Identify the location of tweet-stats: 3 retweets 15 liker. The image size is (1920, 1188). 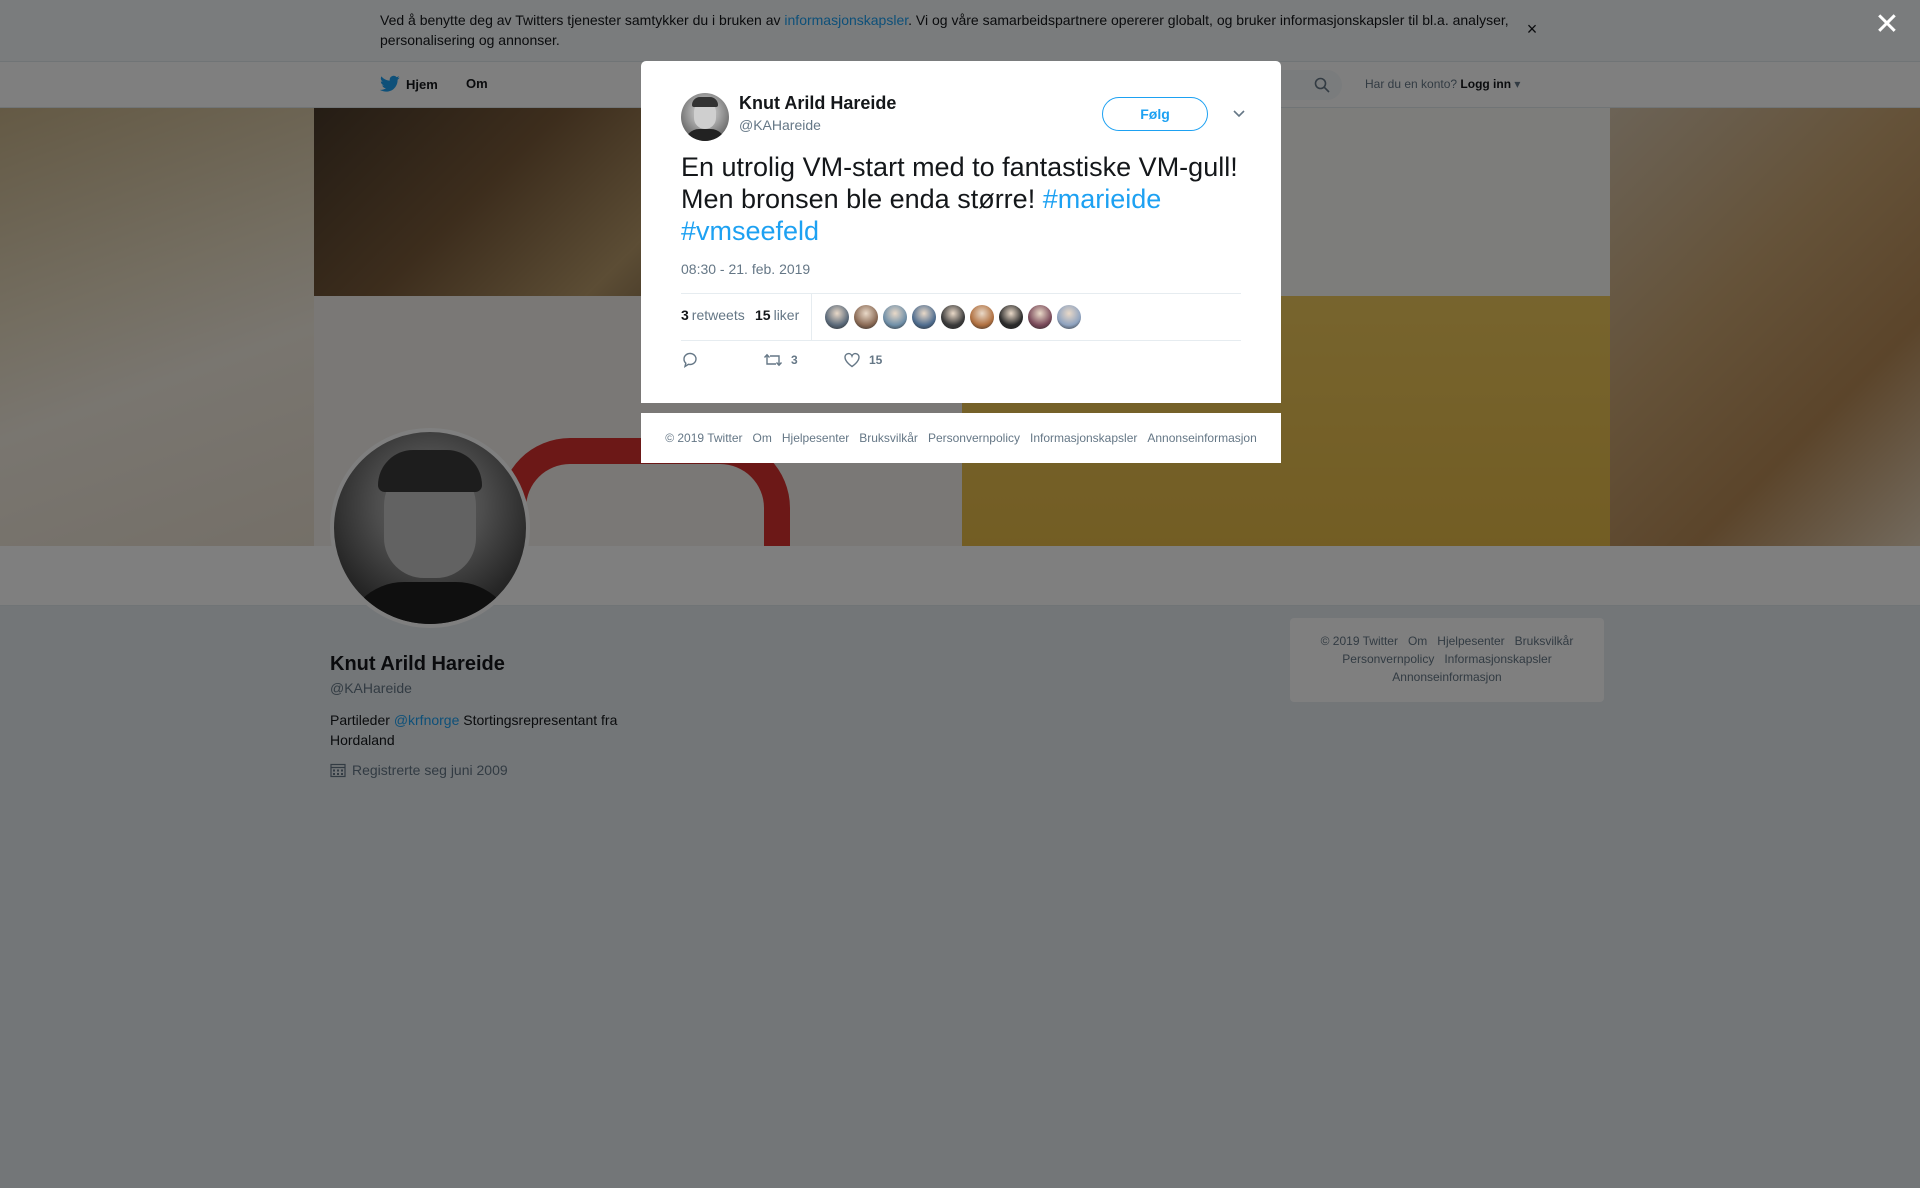
(961, 317).